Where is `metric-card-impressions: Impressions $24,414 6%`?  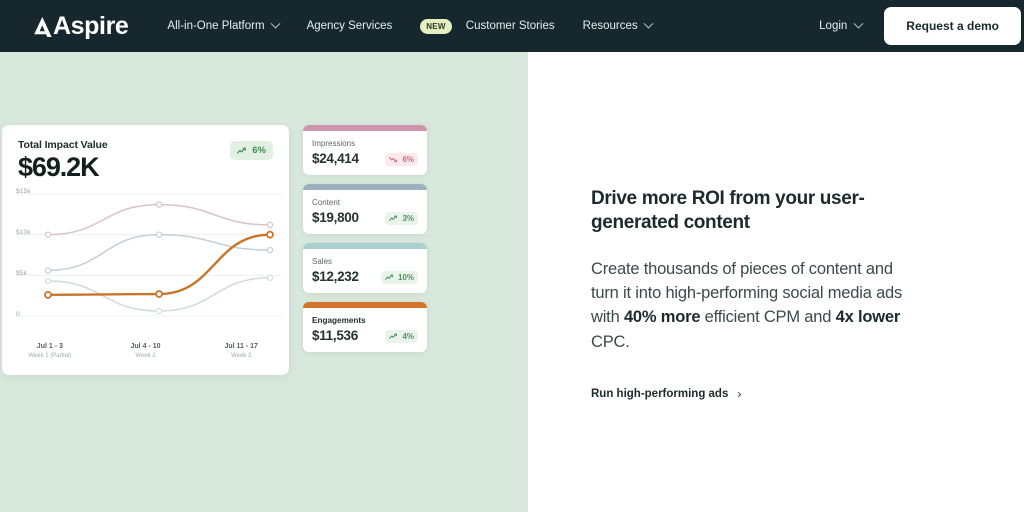
metric-card-impressions: Impressions $24,414 6% is located at coordinates (365, 150).